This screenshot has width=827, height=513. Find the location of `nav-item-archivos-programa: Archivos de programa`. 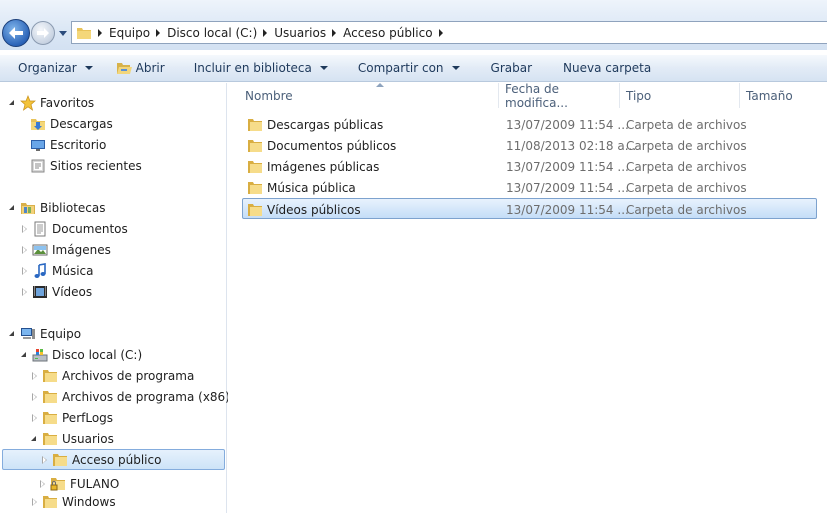

nav-item-archivos-programa: Archivos de programa is located at coordinates (112, 375).